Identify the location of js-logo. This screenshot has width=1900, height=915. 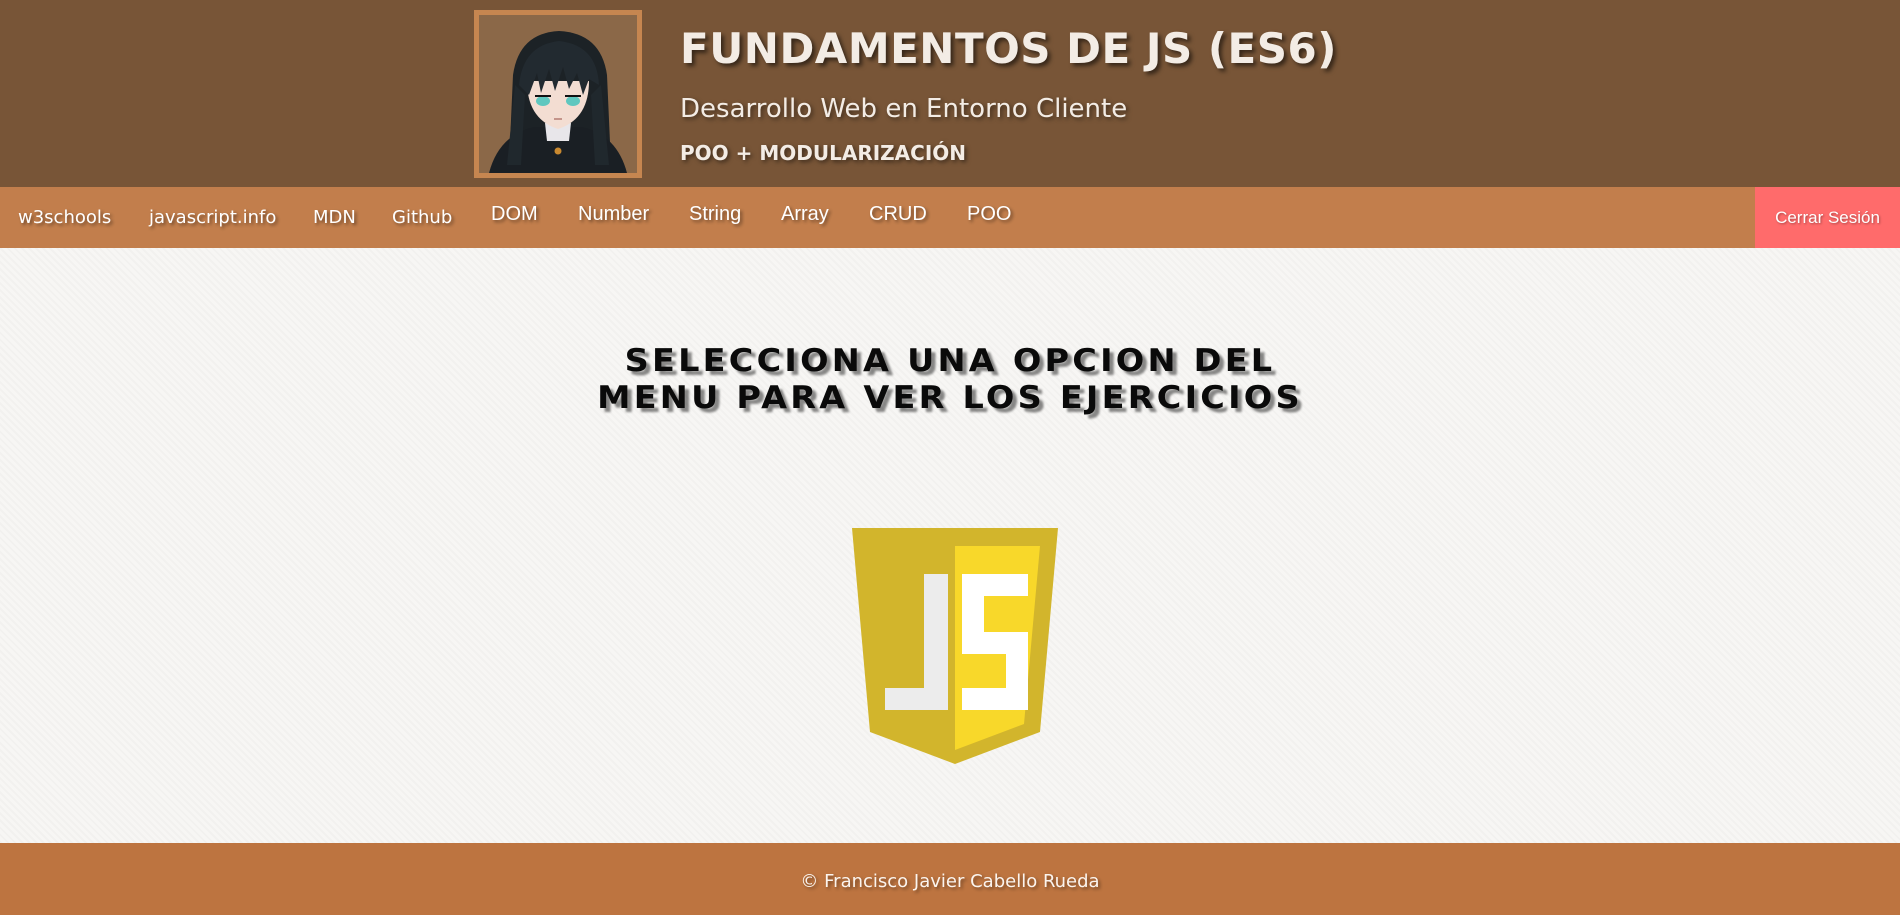
(955, 646).